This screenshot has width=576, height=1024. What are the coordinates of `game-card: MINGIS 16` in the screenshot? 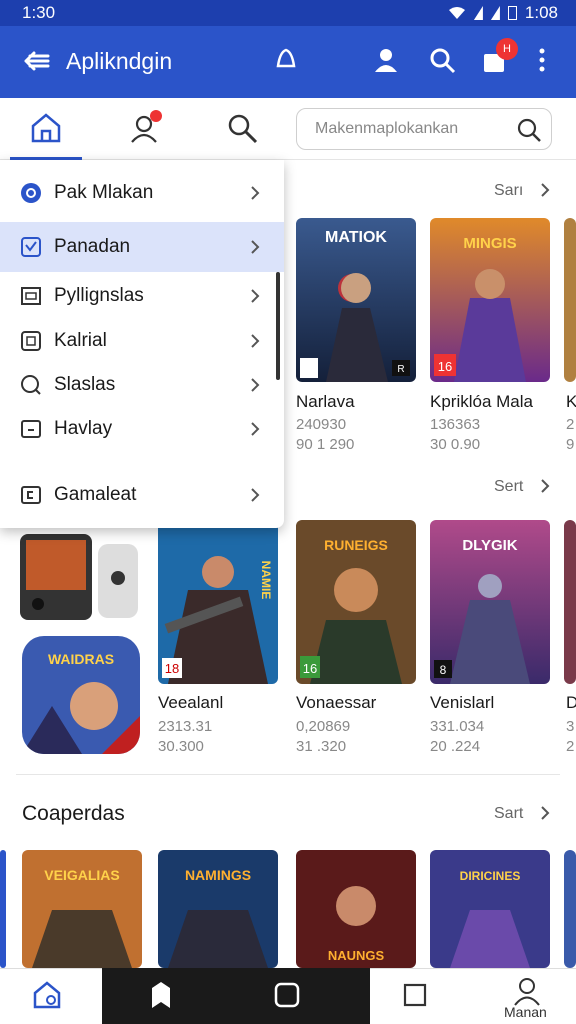 It's located at (490, 300).